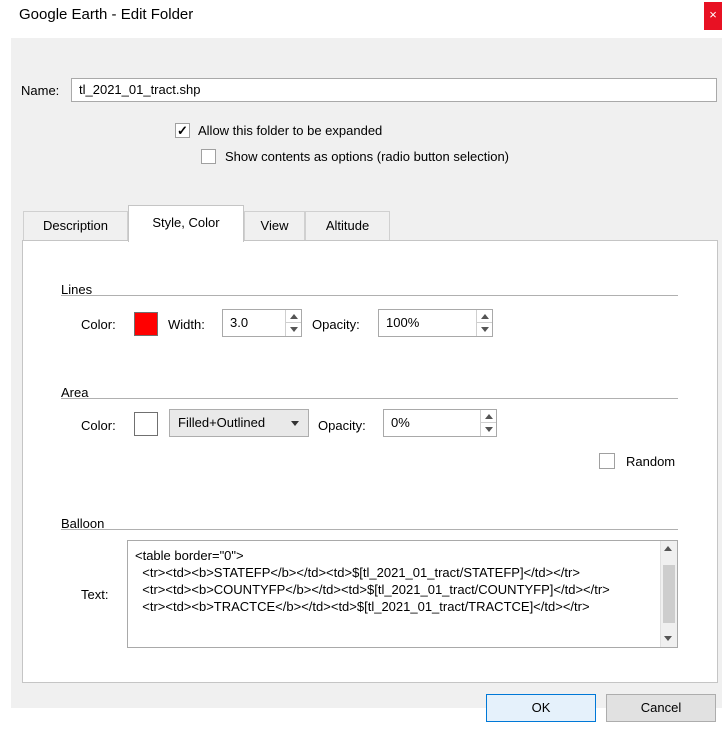 The width and height of the screenshot is (722, 733). What do you see at coordinates (146, 424) in the screenshot?
I see `area-color-swatch` at bounding box center [146, 424].